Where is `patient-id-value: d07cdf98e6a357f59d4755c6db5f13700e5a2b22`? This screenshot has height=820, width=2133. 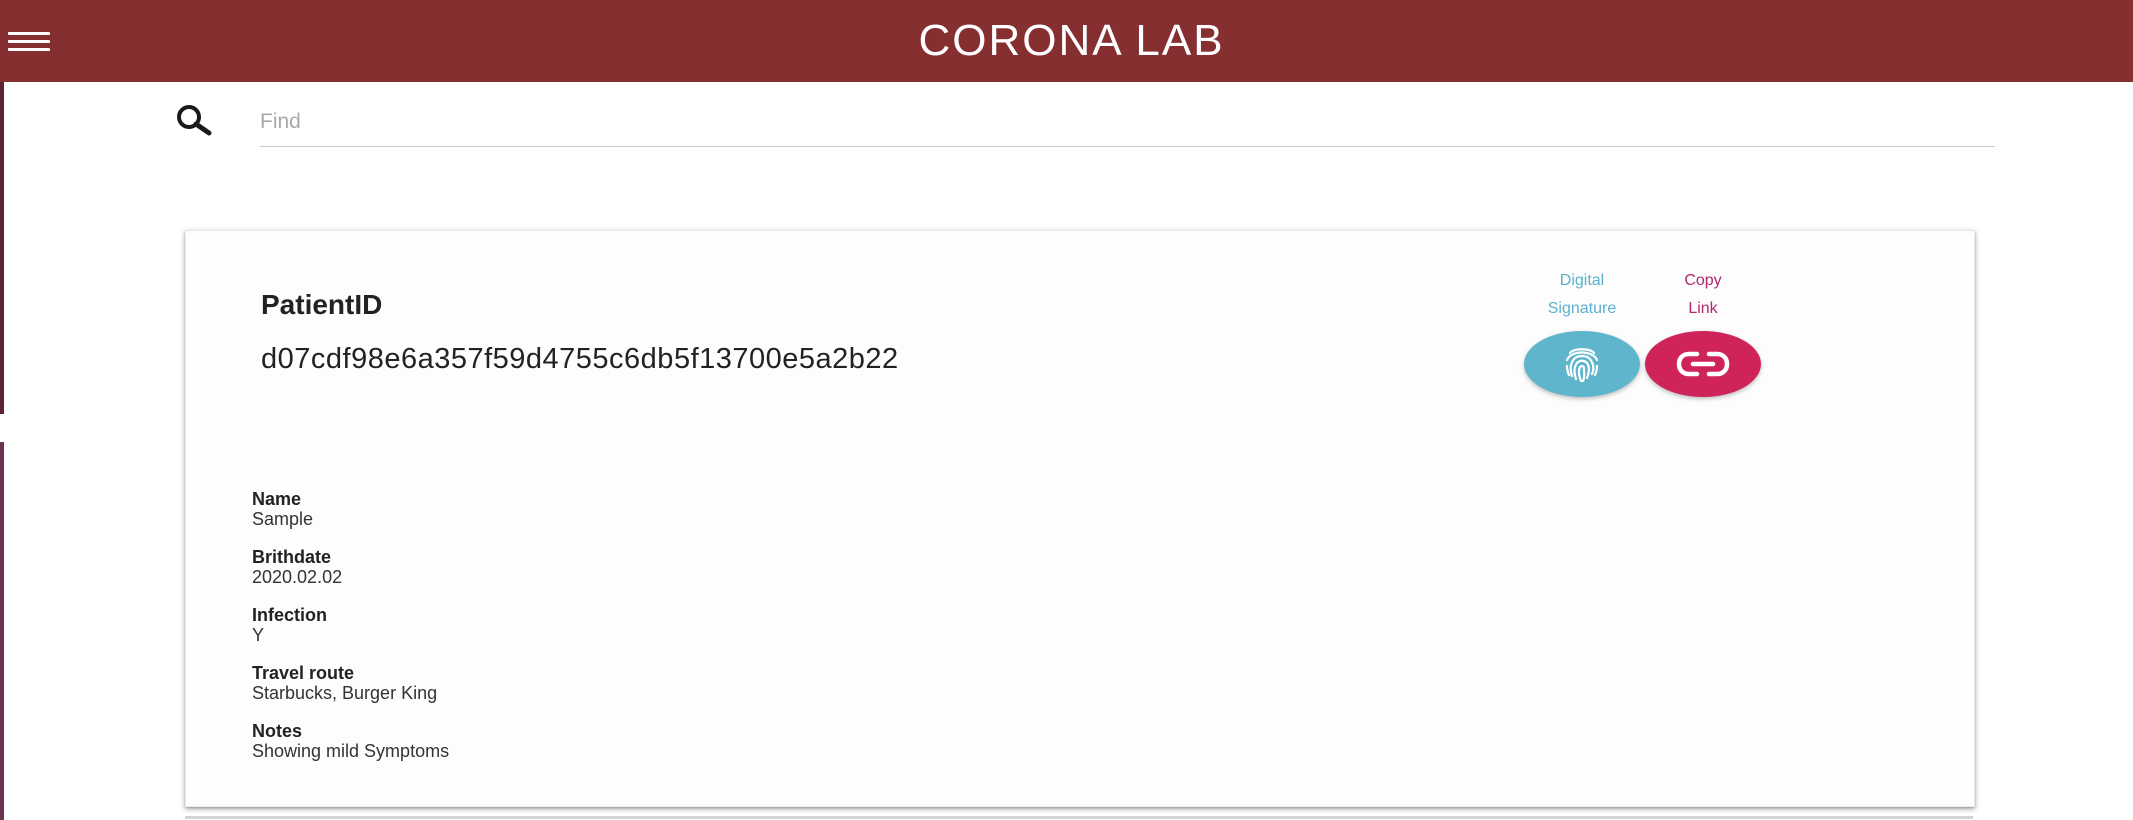 patient-id-value: d07cdf98e6a357f59d4755c6db5f13700e5a2b22 is located at coordinates (580, 359).